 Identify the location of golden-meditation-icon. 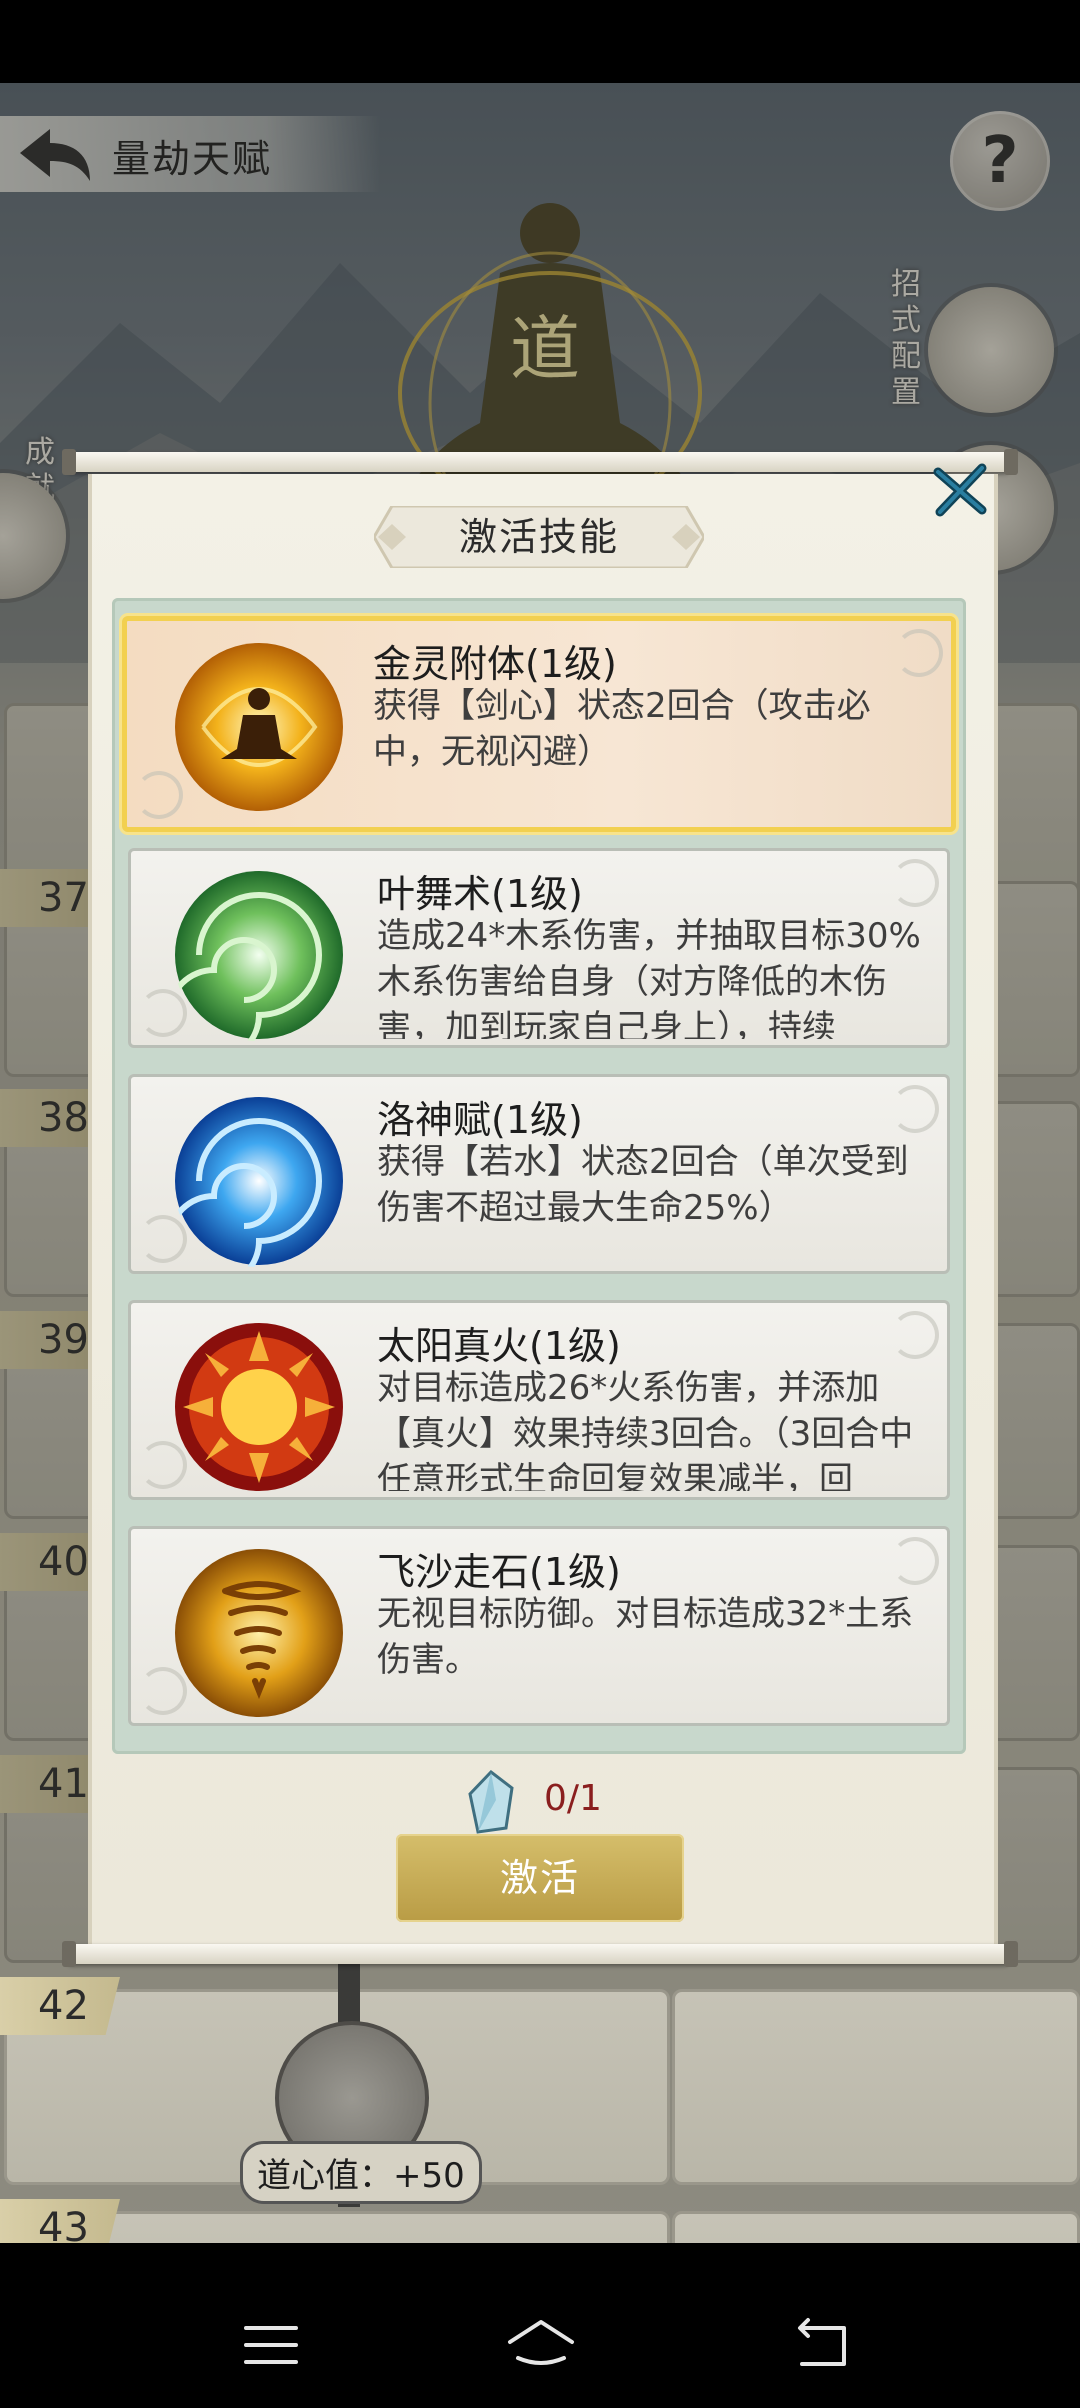
(259, 727).